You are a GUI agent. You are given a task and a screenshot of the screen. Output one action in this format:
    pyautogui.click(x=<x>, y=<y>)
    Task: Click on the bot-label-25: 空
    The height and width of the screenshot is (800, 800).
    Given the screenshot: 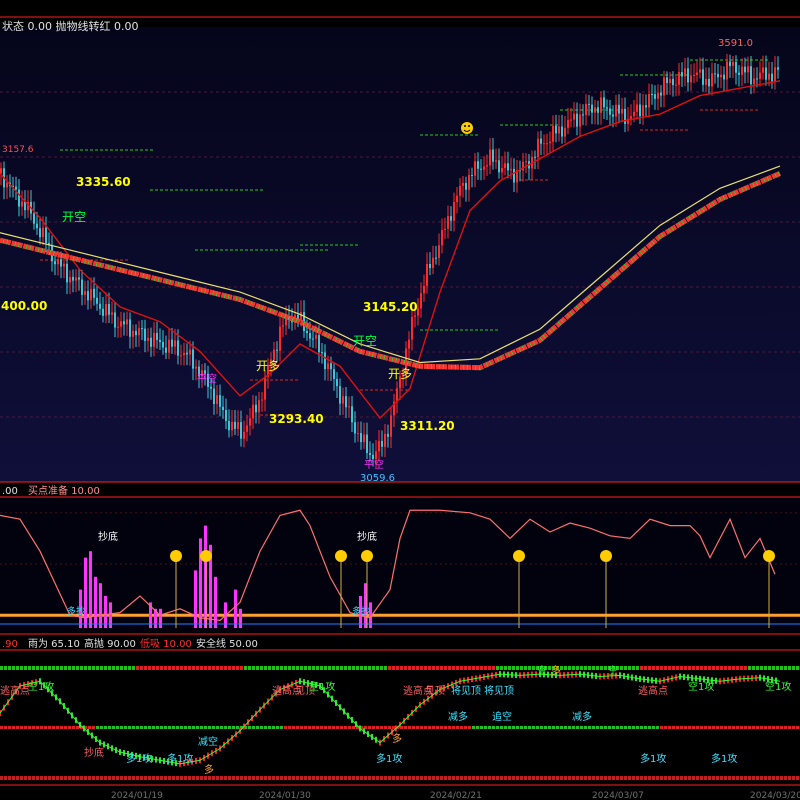 What is the action you would take?
    pyautogui.click(x=542, y=670)
    